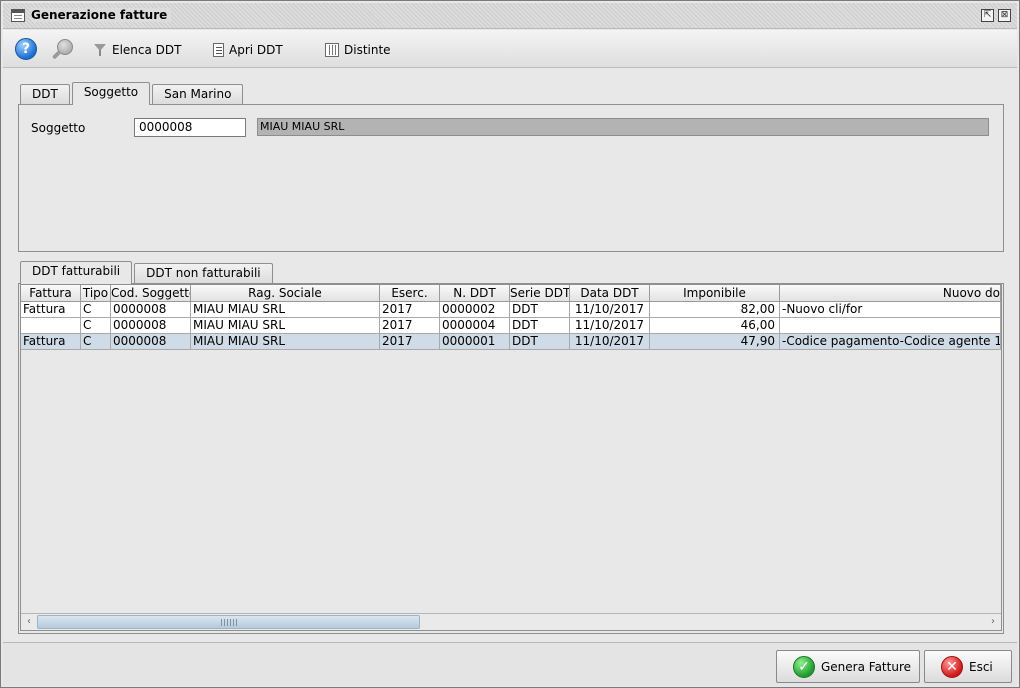 This screenshot has width=1020, height=688. What do you see at coordinates (76, 272) in the screenshot?
I see `tab-ddt-fatturabili: DDT fatturabili` at bounding box center [76, 272].